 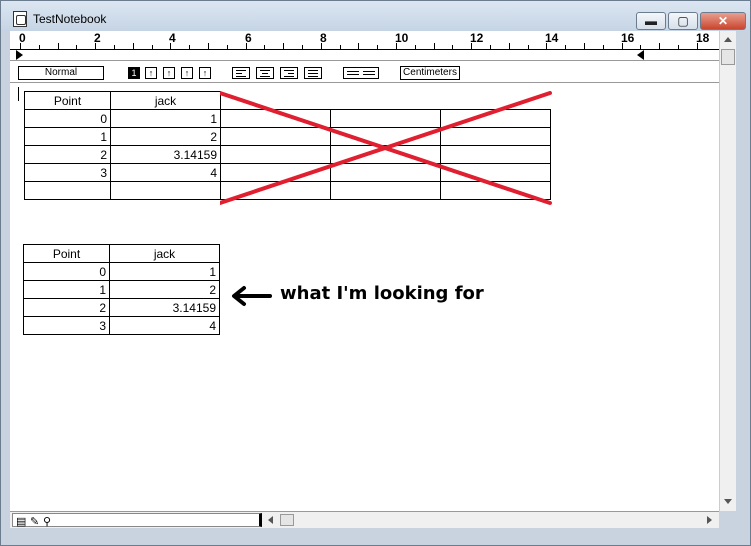 I want to click on text-cursor, so click(x=18, y=94).